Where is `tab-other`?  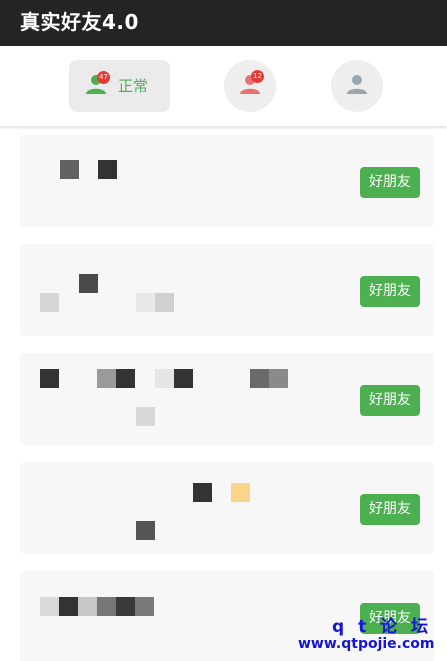
tab-other is located at coordinates (357, 86).